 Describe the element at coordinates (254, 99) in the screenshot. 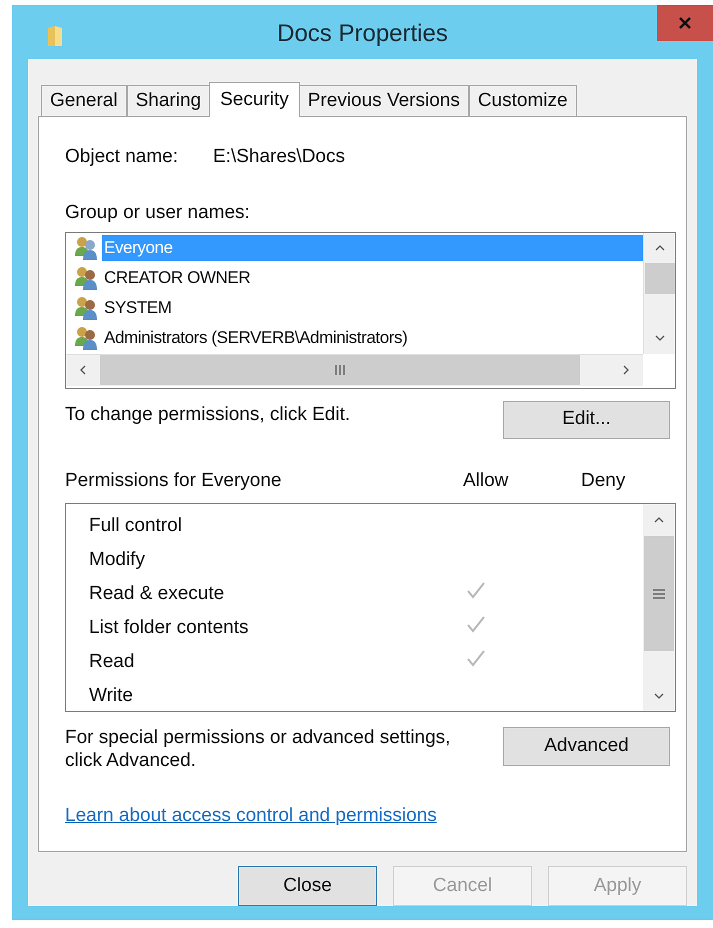

I see `tab: Security` at that location.